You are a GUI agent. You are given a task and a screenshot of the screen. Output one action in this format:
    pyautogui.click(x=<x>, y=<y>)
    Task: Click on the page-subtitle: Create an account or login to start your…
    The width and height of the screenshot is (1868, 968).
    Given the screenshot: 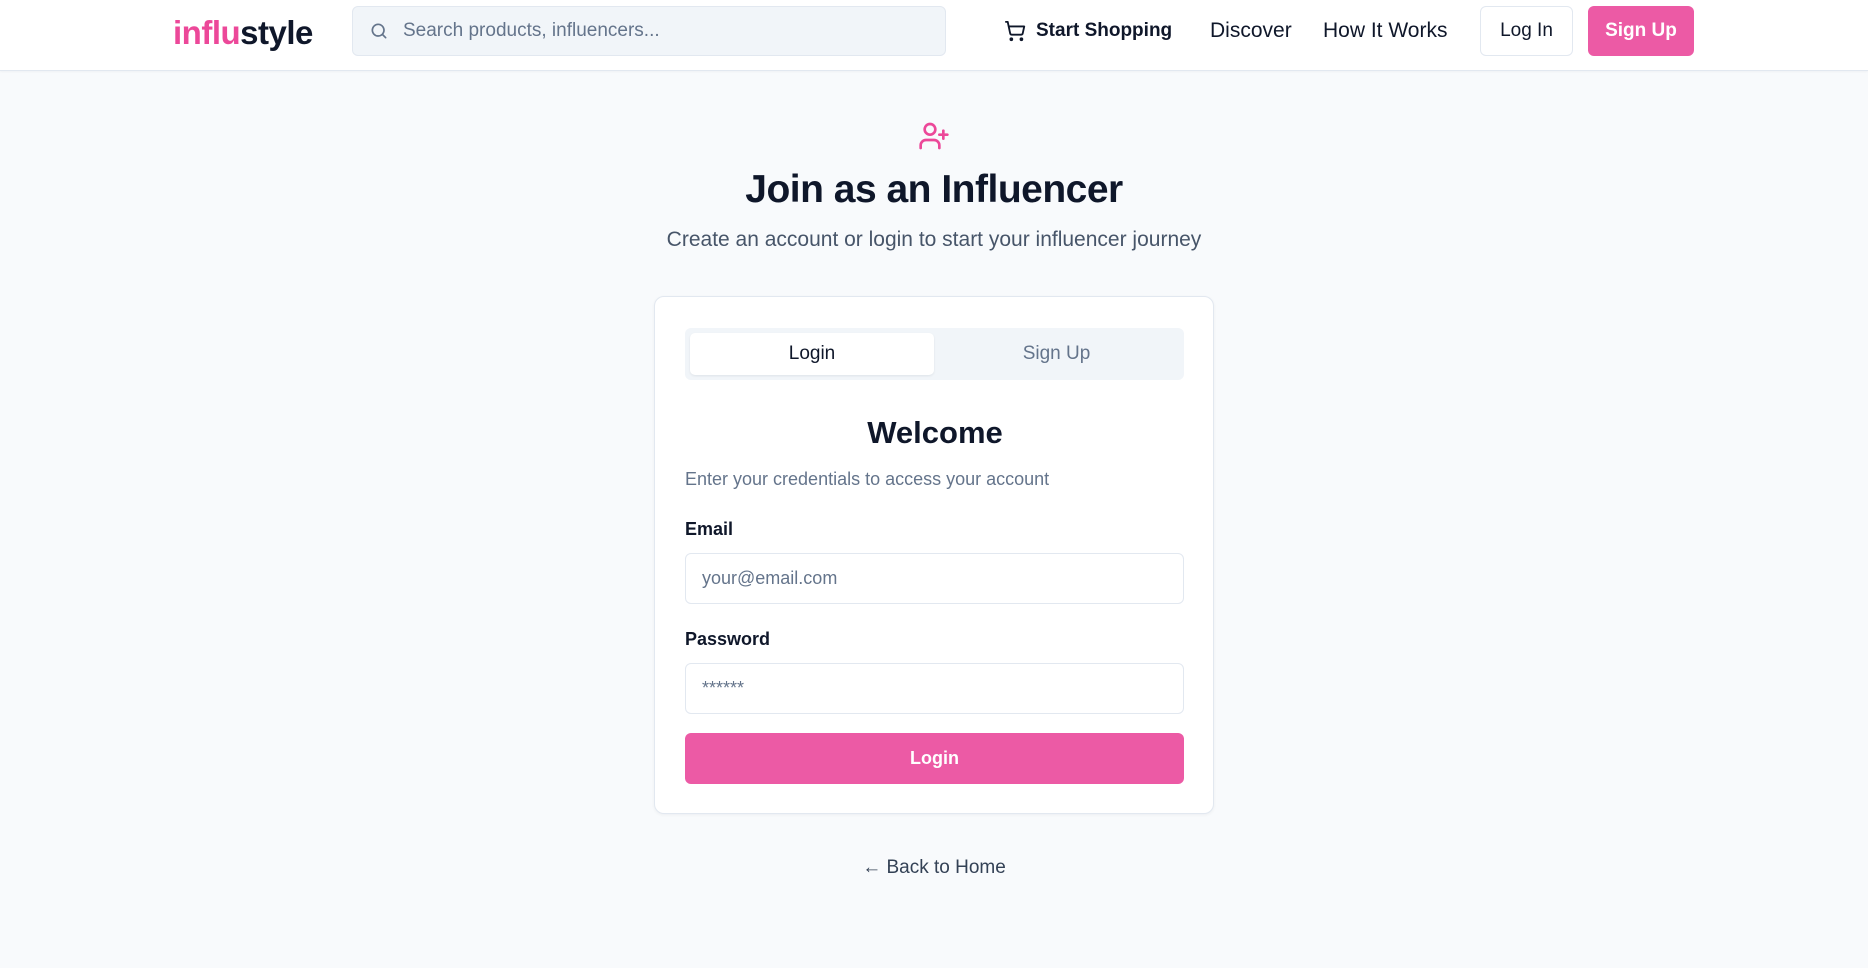 What is the action you would take?
    pyautogui.click(x=934, y=239)
    